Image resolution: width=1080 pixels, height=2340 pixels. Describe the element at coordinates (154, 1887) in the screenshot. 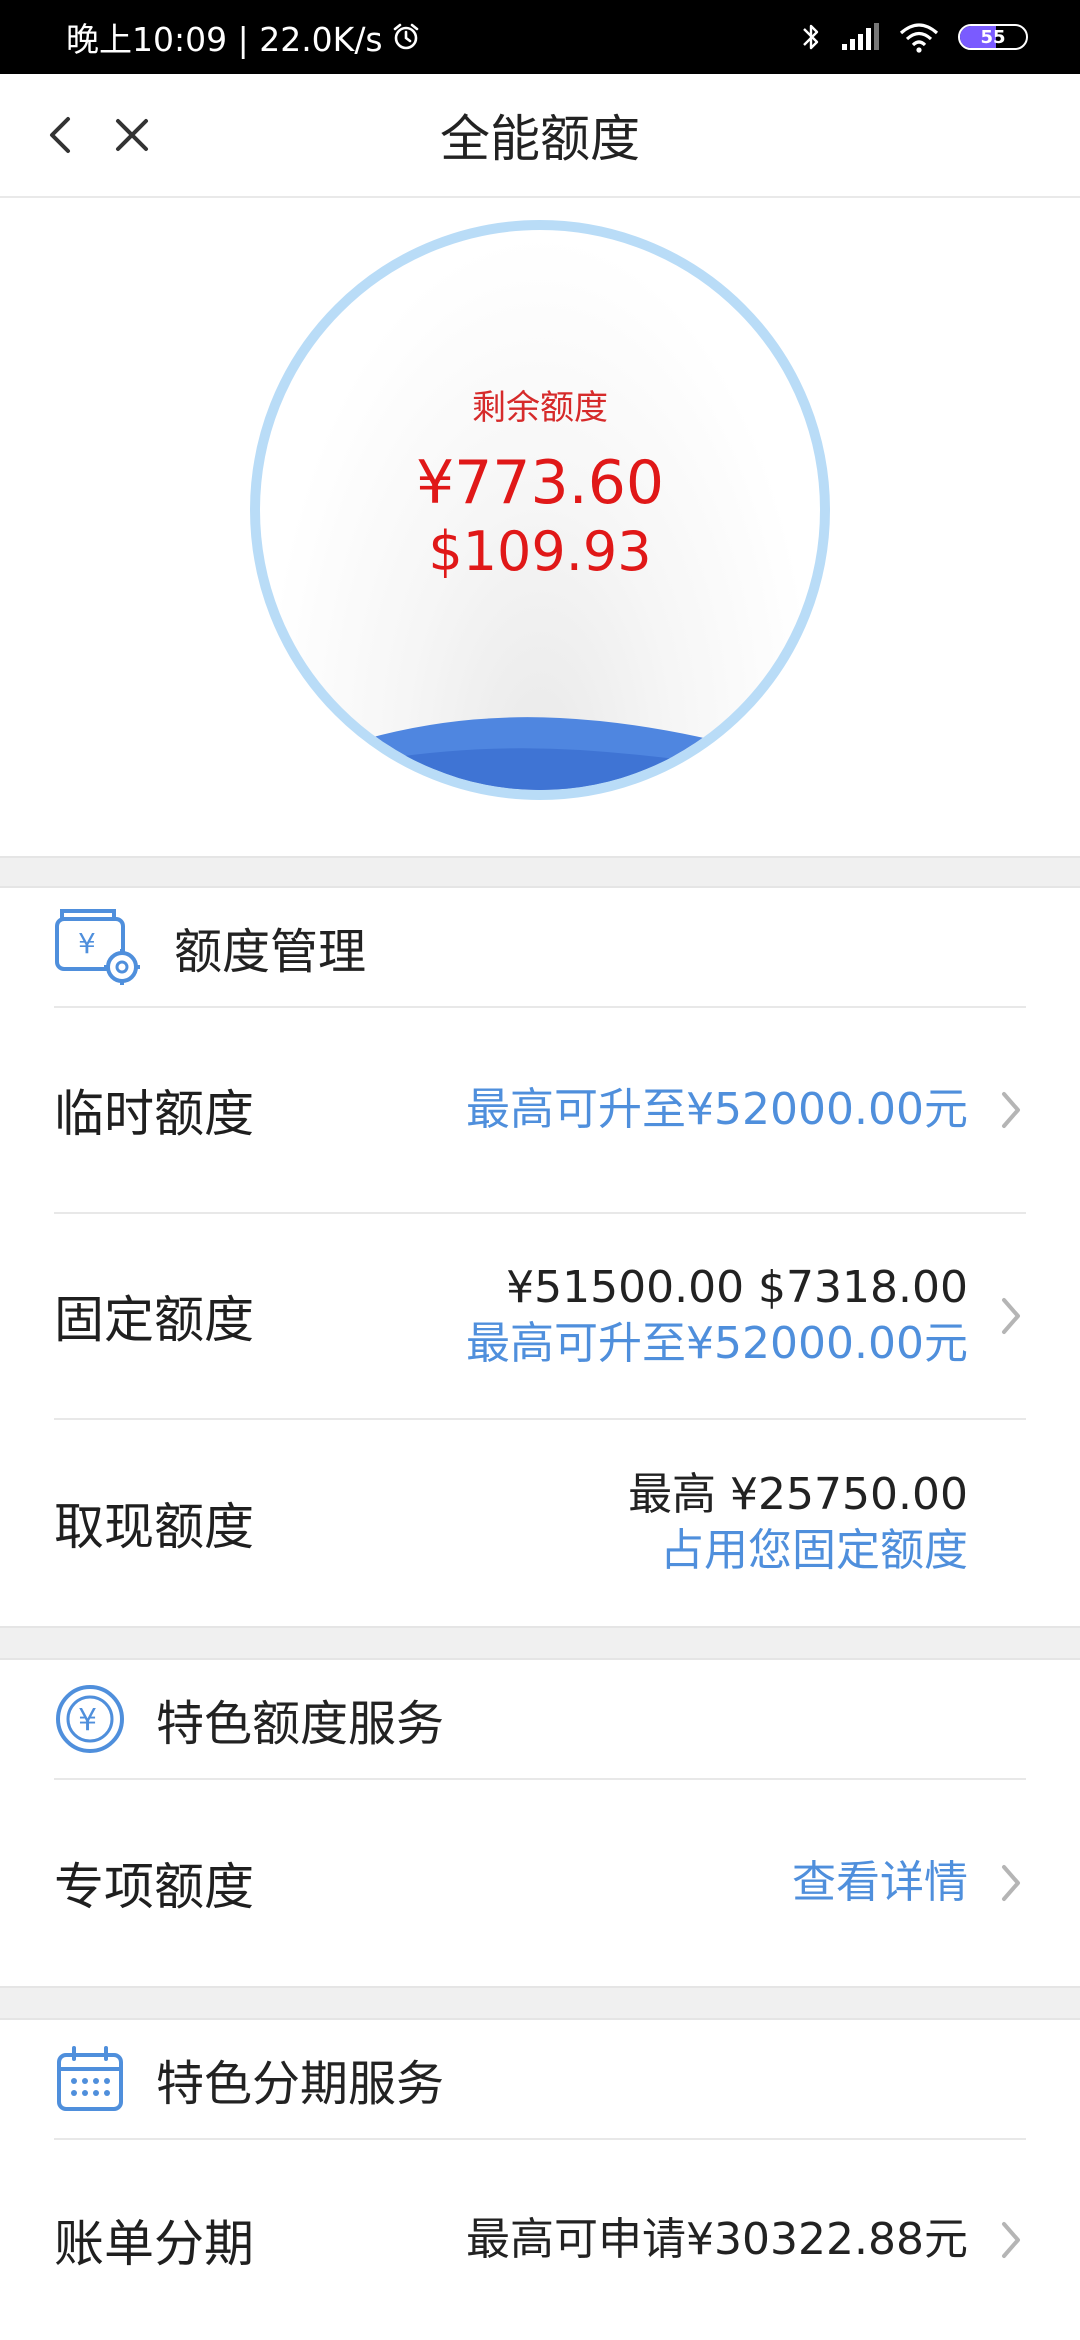

I see `row-label: 专项额度` at that location.